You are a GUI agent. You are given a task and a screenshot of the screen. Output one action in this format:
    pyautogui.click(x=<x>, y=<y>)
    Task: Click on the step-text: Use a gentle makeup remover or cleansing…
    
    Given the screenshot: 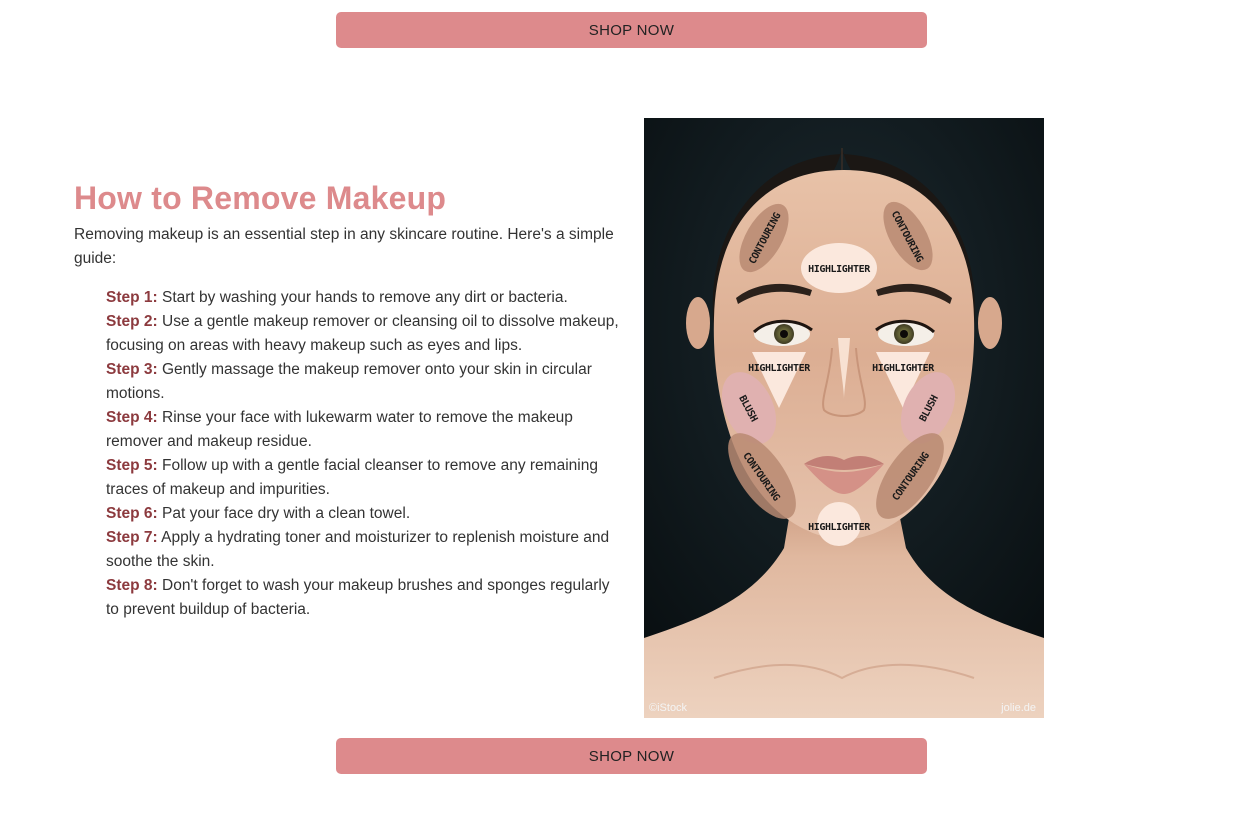 What is the action you would take?
    pyautogui.click(x=362, y=333)
    